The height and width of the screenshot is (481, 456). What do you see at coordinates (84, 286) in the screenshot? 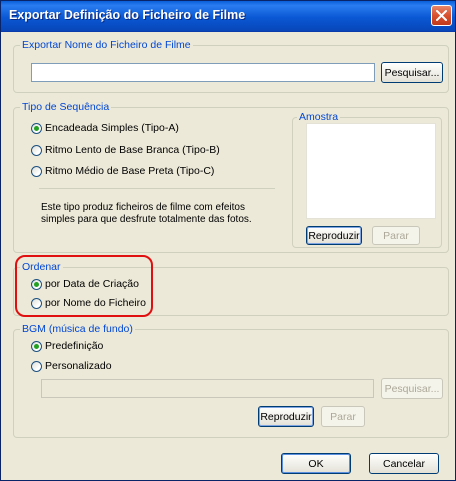
I see `highlight-annotation` at bounding box center [84, 286].